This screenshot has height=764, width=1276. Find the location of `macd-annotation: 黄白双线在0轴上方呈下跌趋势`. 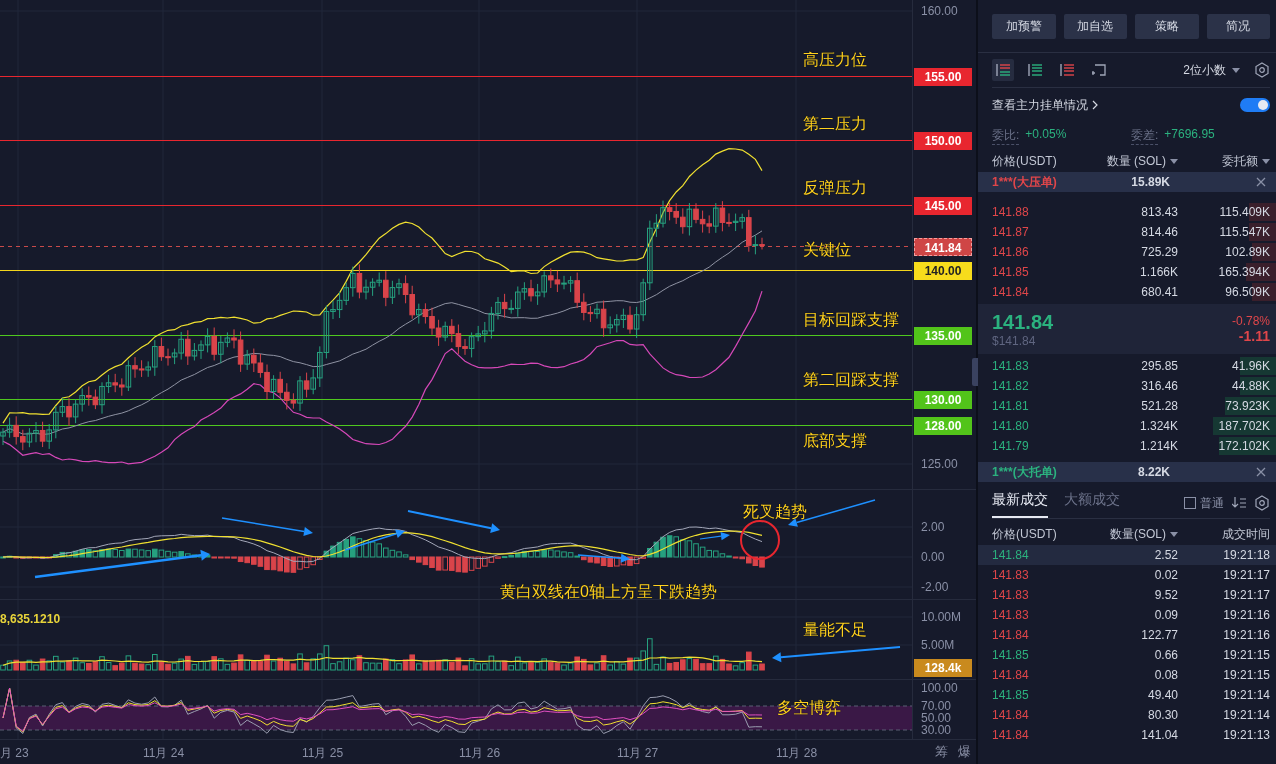

macd-annotation: 黄白双线在0轴上方呈下跌趋势 is located at coordinates (608, 590).